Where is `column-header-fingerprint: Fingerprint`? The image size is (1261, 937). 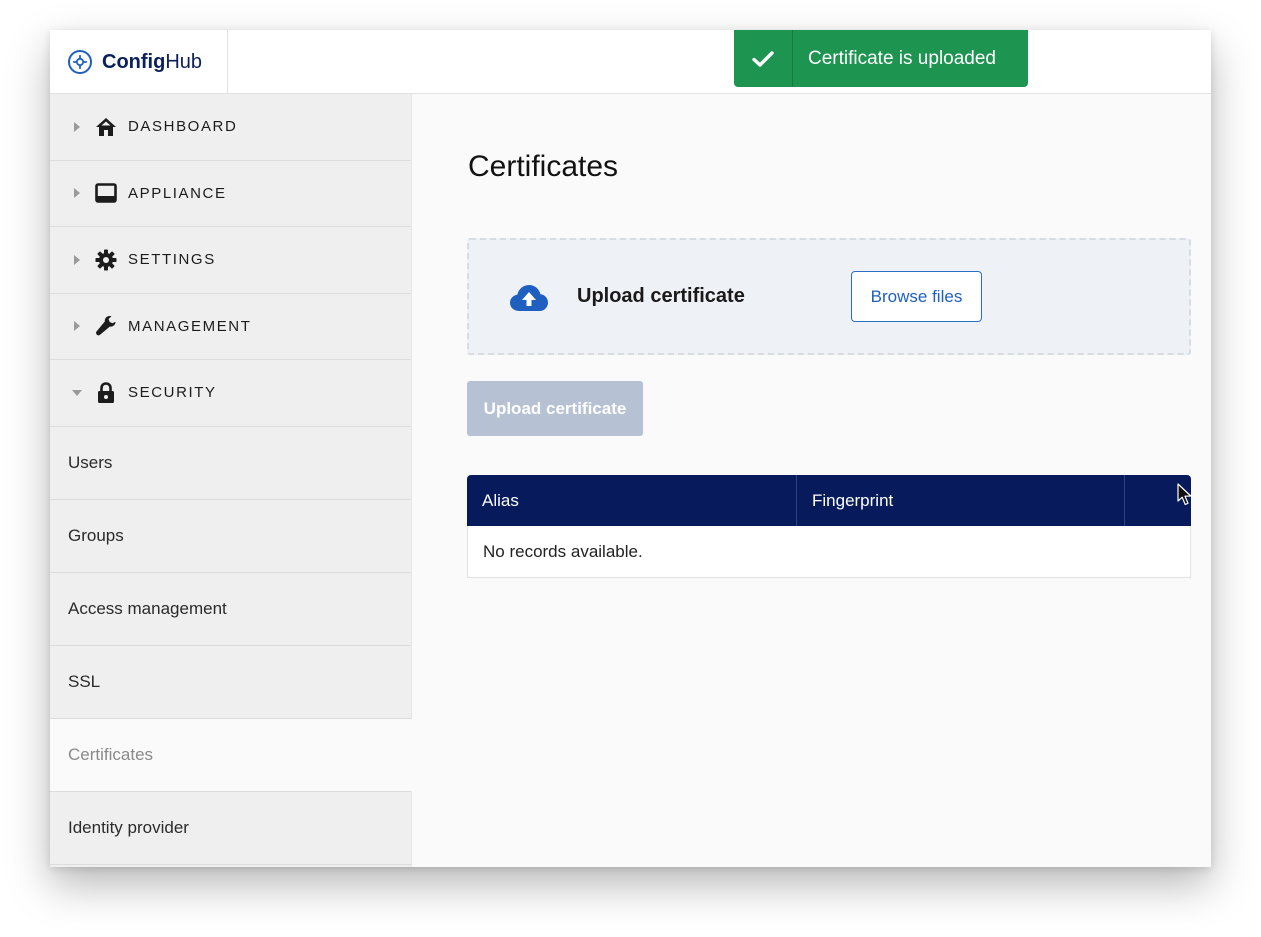 column-header-fingerprint: Fingerprint is located at coordinates (961, 500).